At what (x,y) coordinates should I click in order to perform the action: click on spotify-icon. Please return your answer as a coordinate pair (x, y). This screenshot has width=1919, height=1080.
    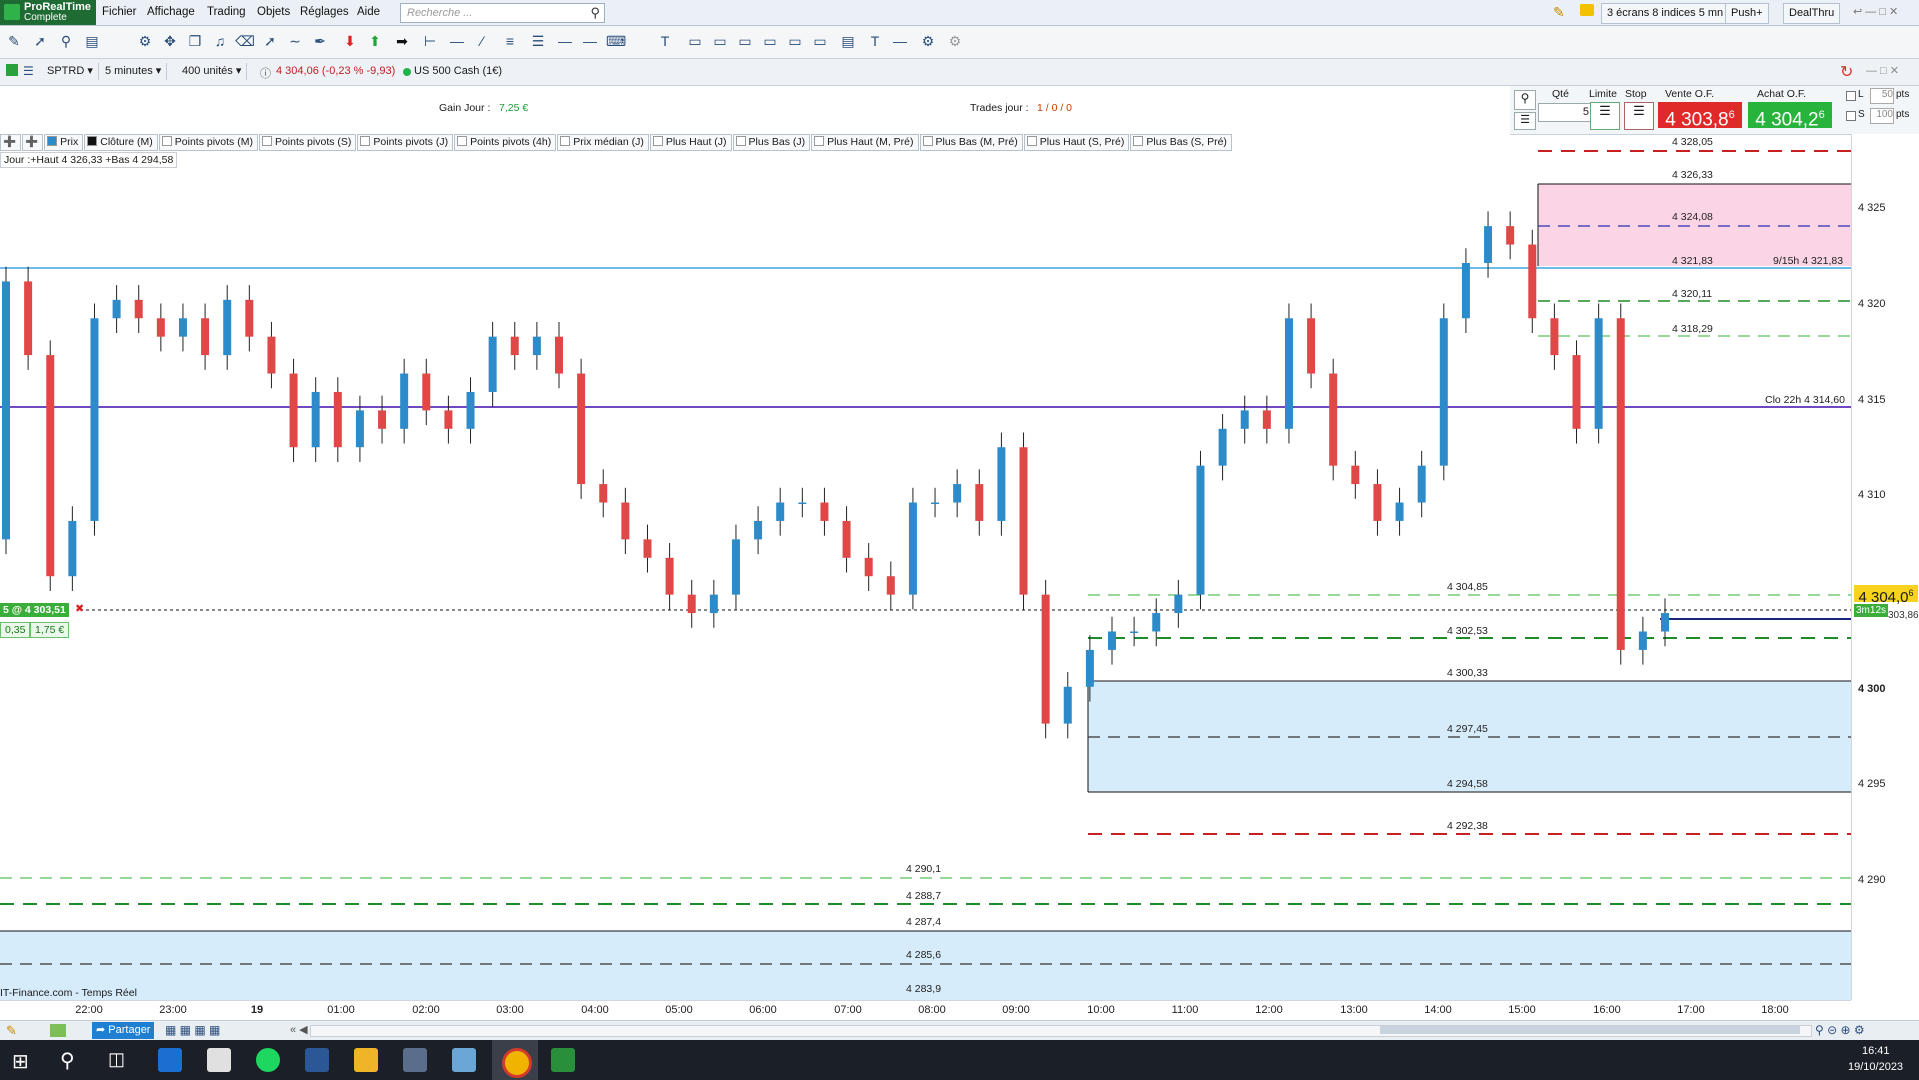
    Looking at the image, I should click on (268, 1060).